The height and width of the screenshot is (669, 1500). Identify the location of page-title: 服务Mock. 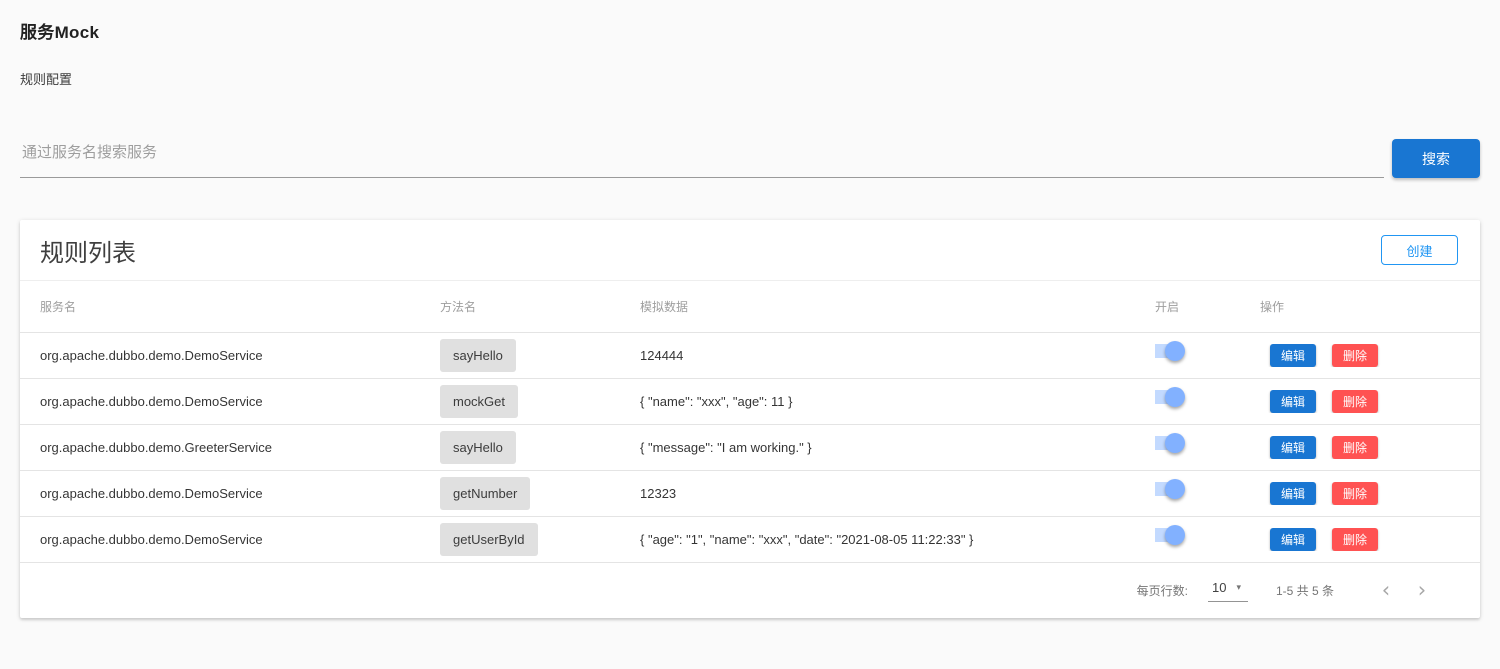
(60, 32).